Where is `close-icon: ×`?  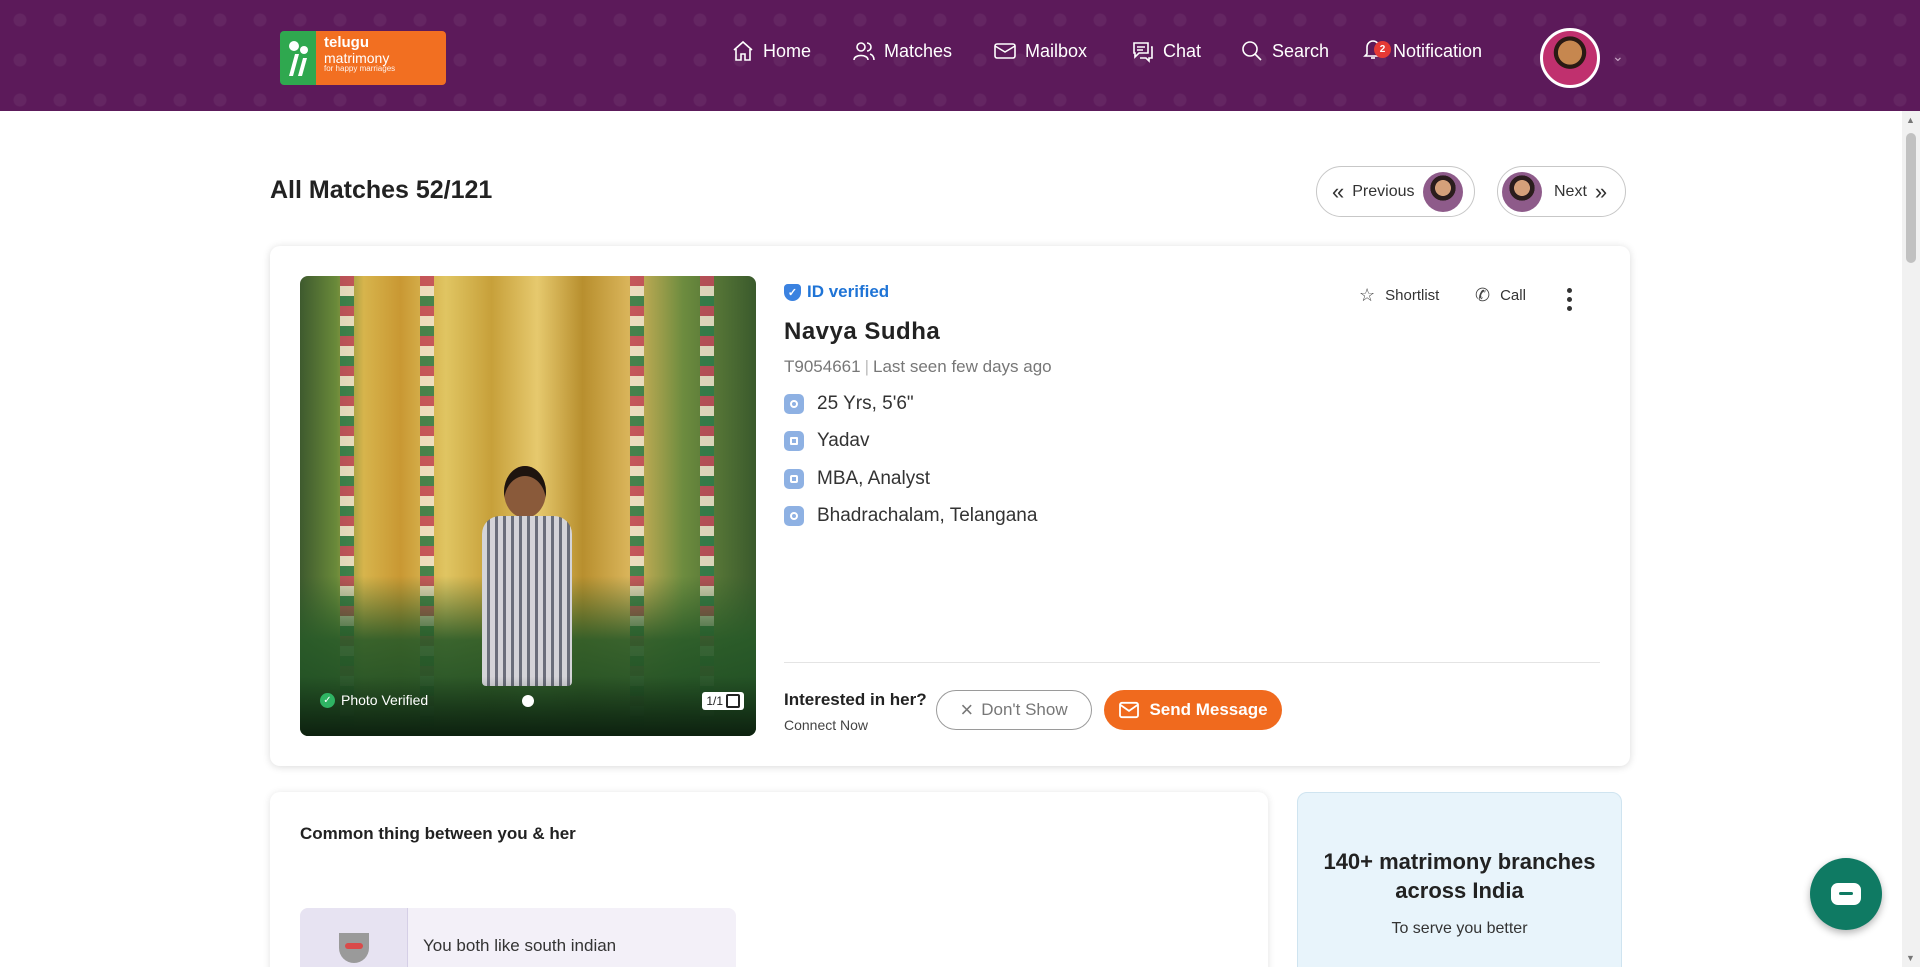
close-icon: × is located at coordinates (967, 709).